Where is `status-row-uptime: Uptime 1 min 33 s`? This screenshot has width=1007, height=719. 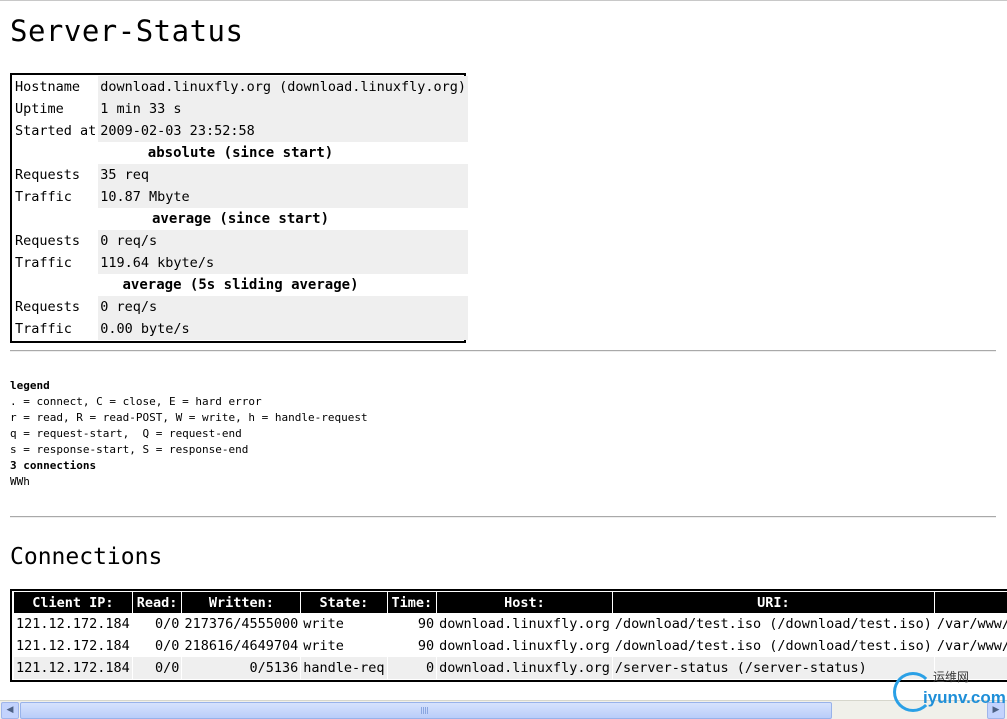 status-row-uptime: Uptime 1 min 33 s is located at coordinates (241, 109).